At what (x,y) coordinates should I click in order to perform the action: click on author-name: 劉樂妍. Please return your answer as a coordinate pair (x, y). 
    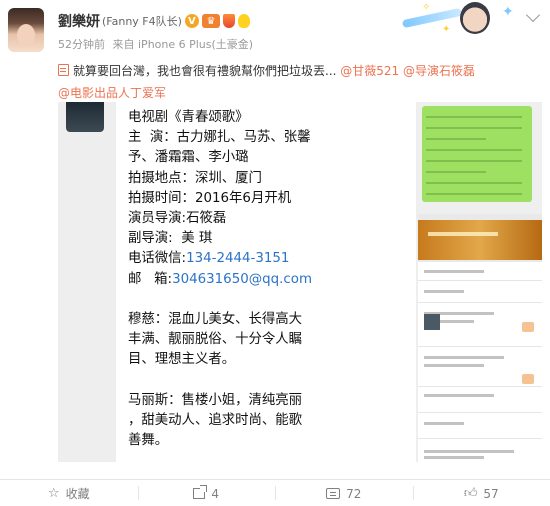
    Looking at the image, I should click on (79, 21).